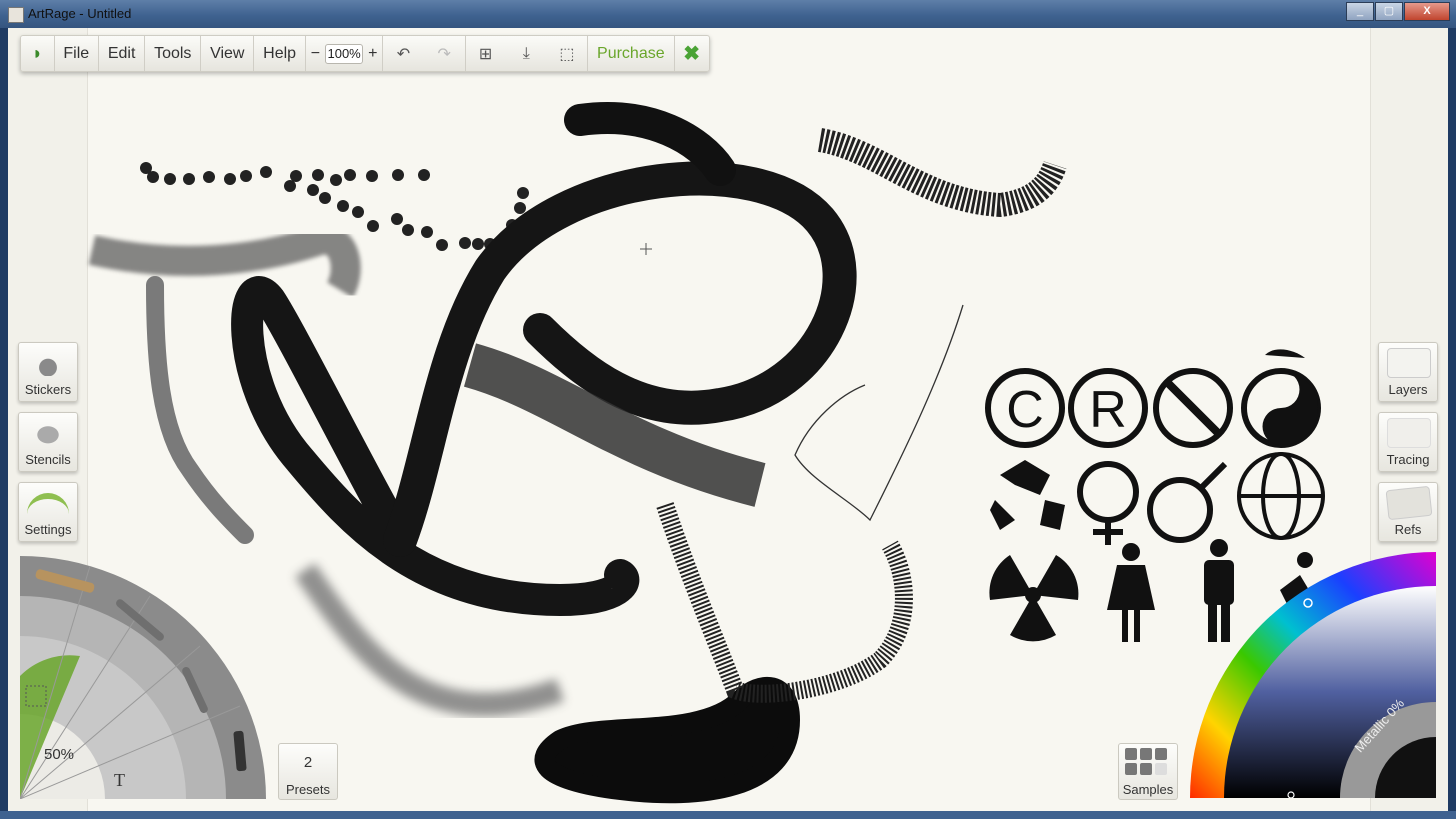  What do you see at coordinates (48, 459) in the screenshot?
I see `stencils-label: Stencils` at bounding box center [48, 459].